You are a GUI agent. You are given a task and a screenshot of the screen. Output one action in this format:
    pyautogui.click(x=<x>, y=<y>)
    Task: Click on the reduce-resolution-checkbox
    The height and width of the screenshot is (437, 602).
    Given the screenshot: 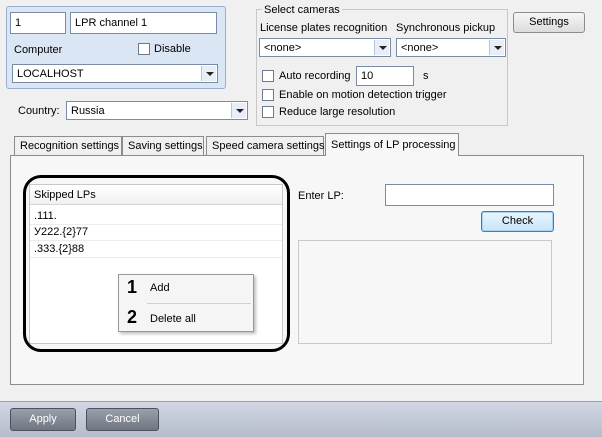 What is the action you would take?
    pyautogui.click(x=268, y=113)
    